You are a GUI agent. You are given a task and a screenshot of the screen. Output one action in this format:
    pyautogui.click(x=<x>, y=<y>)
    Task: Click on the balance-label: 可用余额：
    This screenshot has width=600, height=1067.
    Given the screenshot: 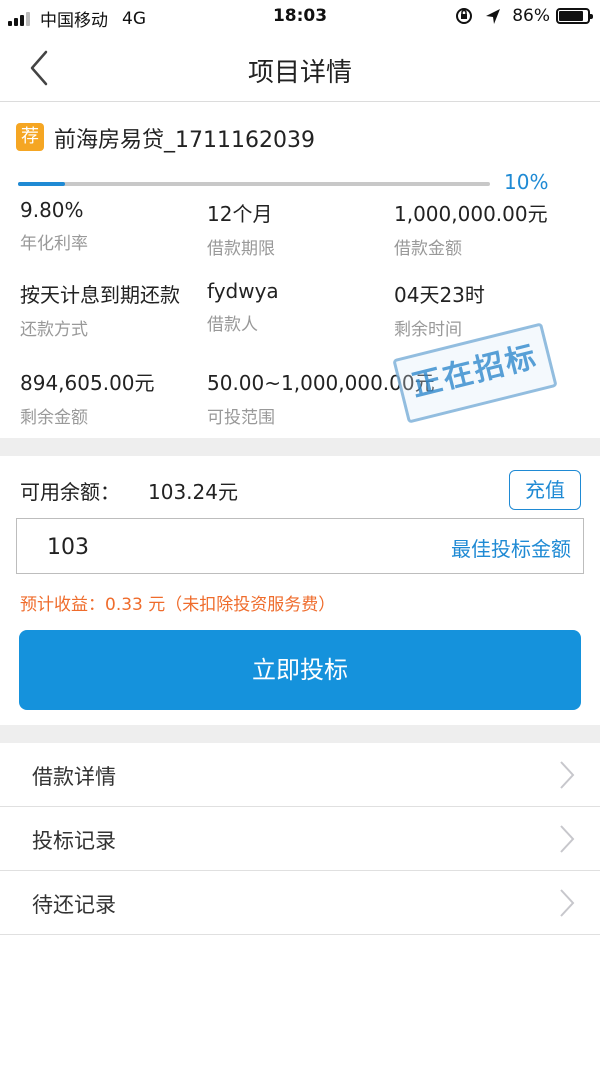 What is the action you would take?
    pyautogui.click(x=70, y=492)
    